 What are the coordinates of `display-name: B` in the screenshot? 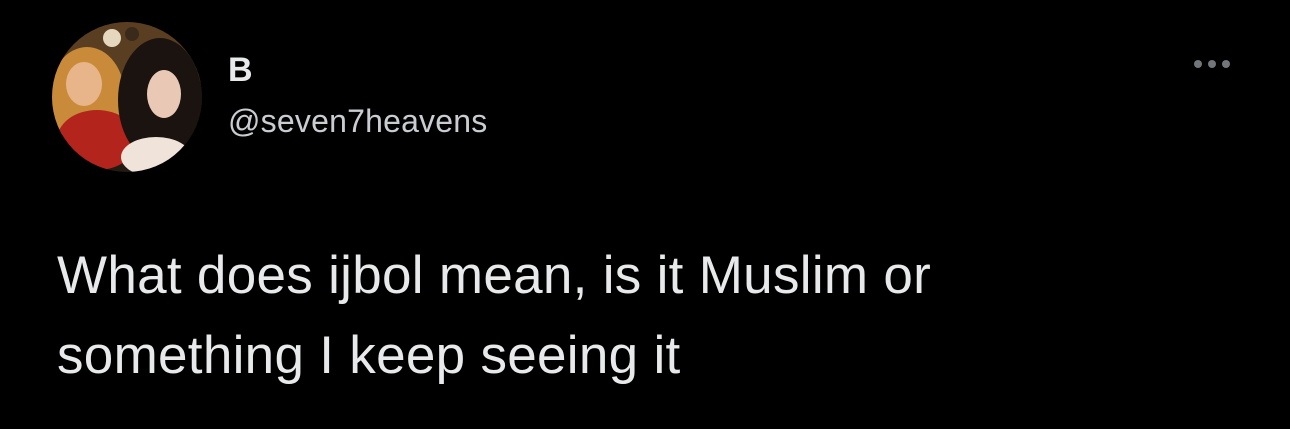 It's located at (240, 70).